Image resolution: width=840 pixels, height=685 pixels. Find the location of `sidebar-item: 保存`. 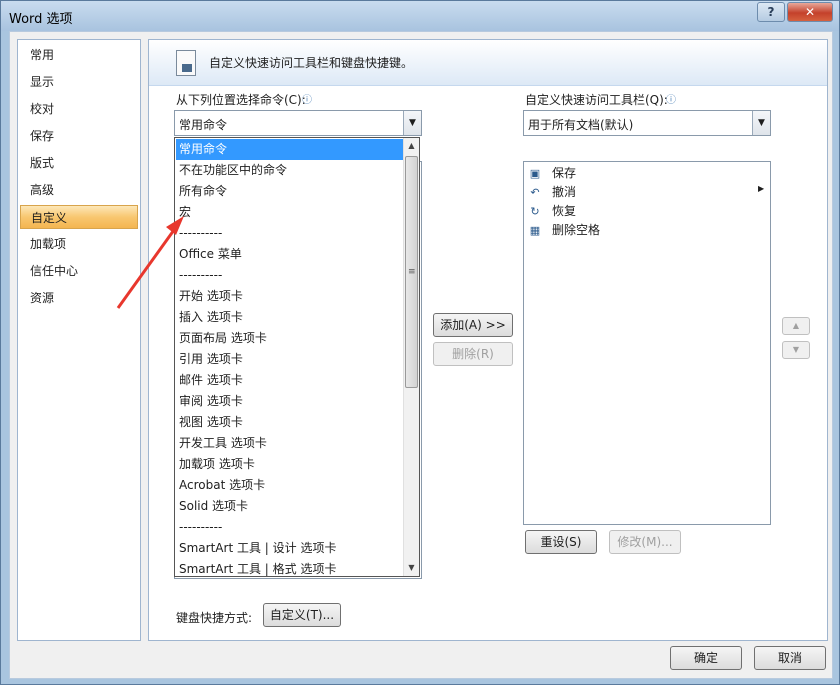

sidebar-item: 保存 is located at coordinates (79, 136).